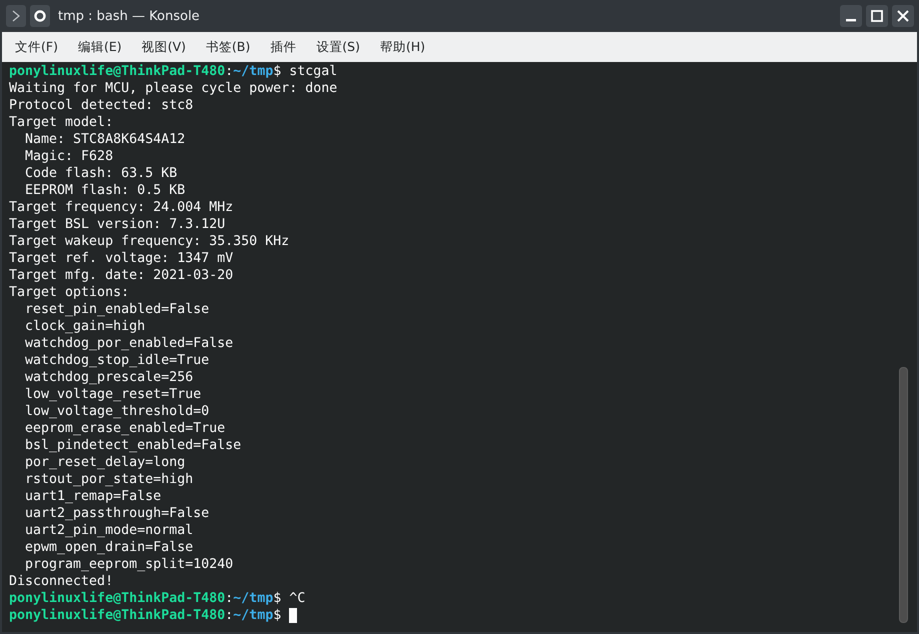 This screenshot has height=634, width=919. I want to click on terminal-line: uart1_remap=False, so click(93, 496).